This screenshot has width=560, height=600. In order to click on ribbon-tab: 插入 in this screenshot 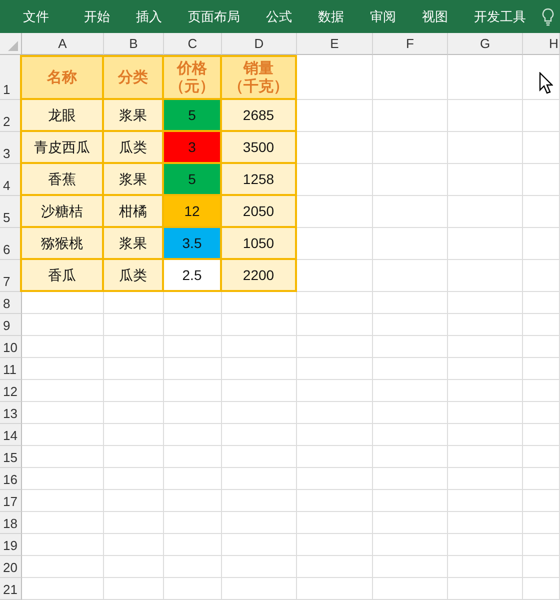, I will do `click(149, 17)`.